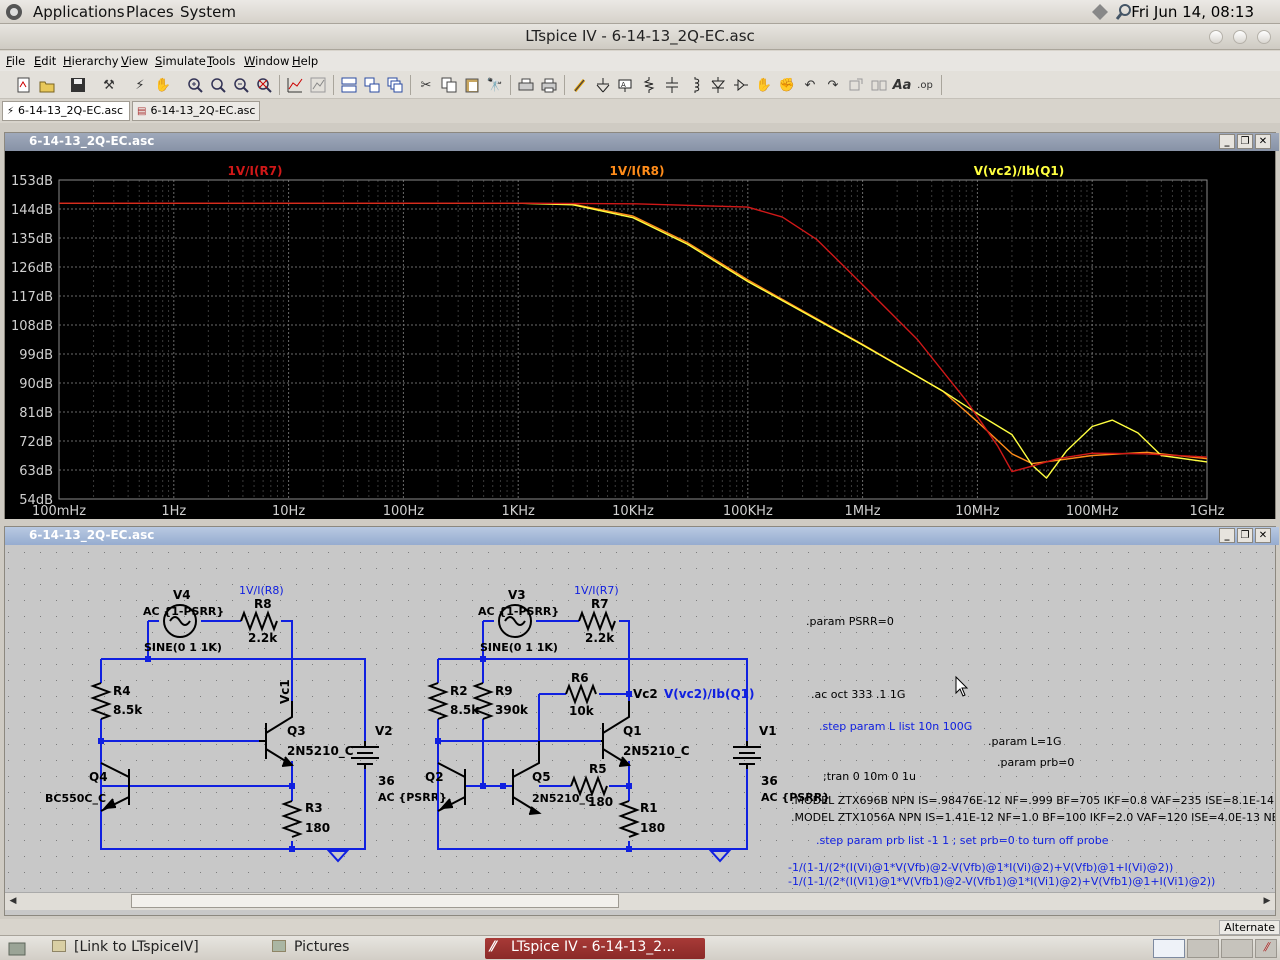  Describe the element at coordinates (32, 297) in the screenshot. I see `y-tick-label: 117dB` at that location.